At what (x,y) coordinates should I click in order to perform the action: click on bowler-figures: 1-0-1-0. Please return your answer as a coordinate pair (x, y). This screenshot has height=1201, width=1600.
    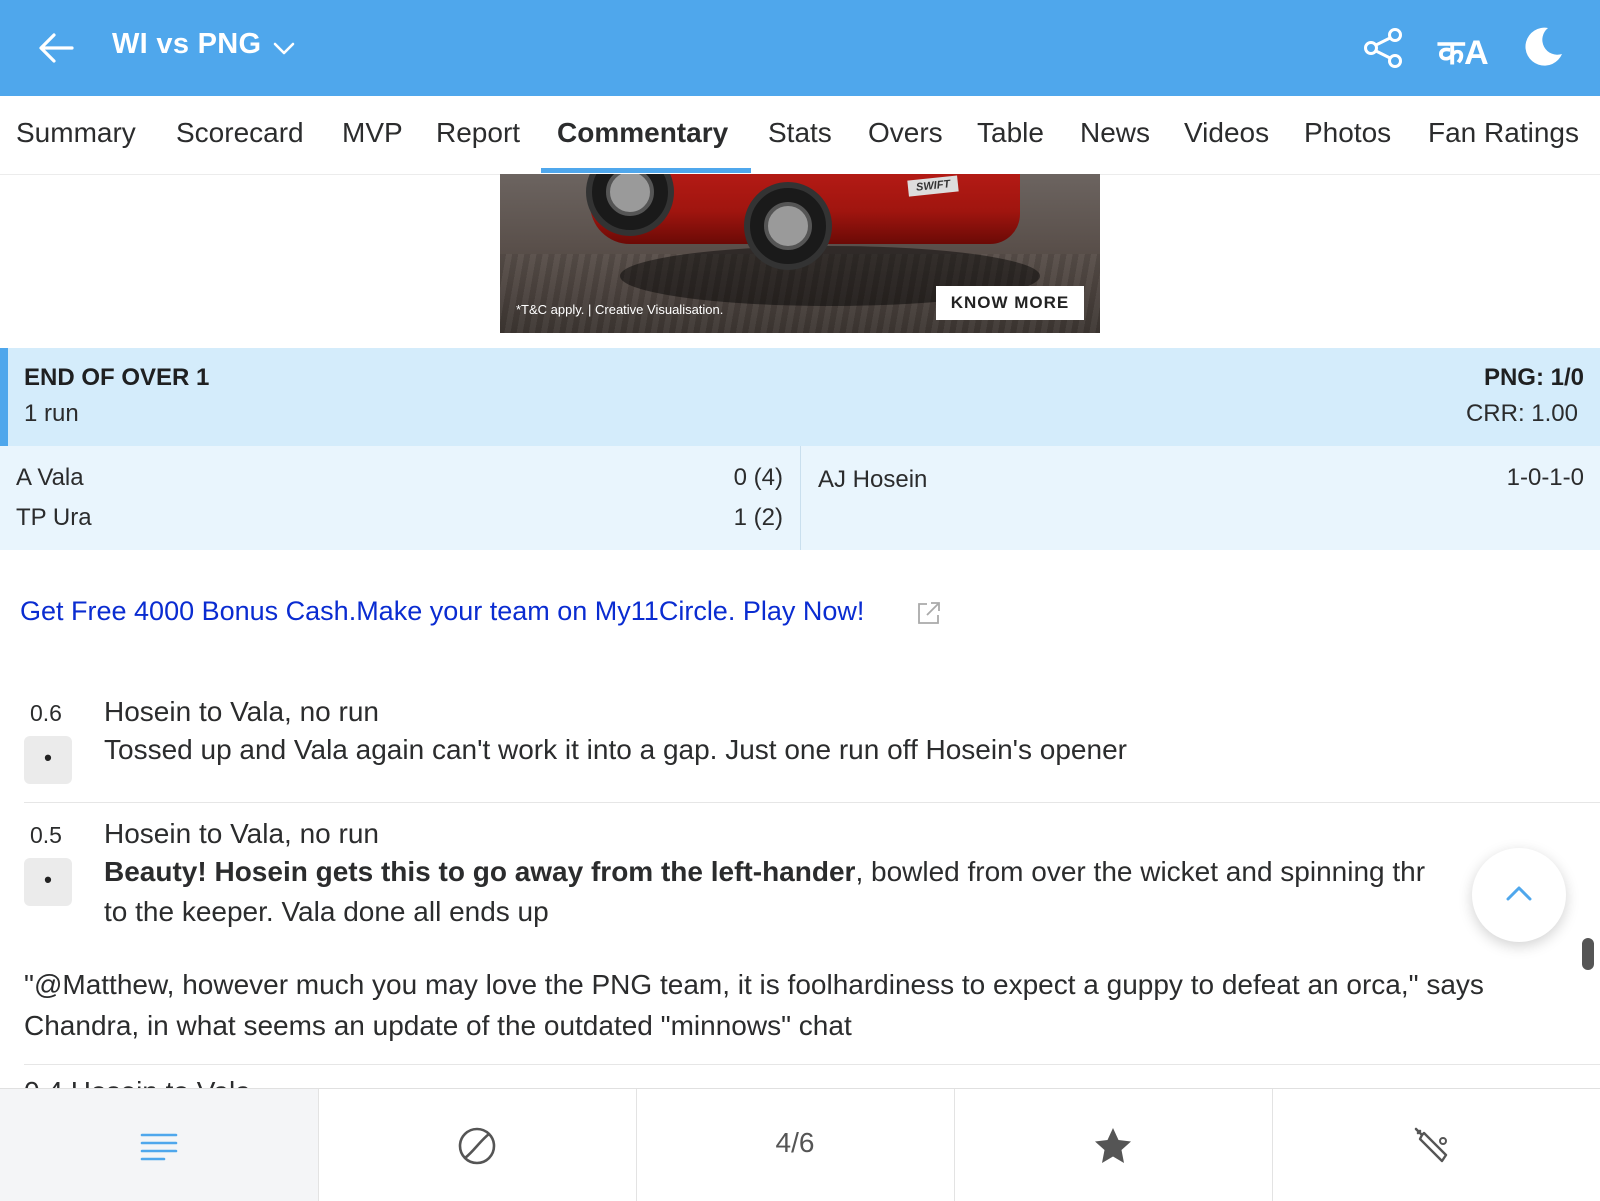
    Looking at the image, I should click on (1545, 477).